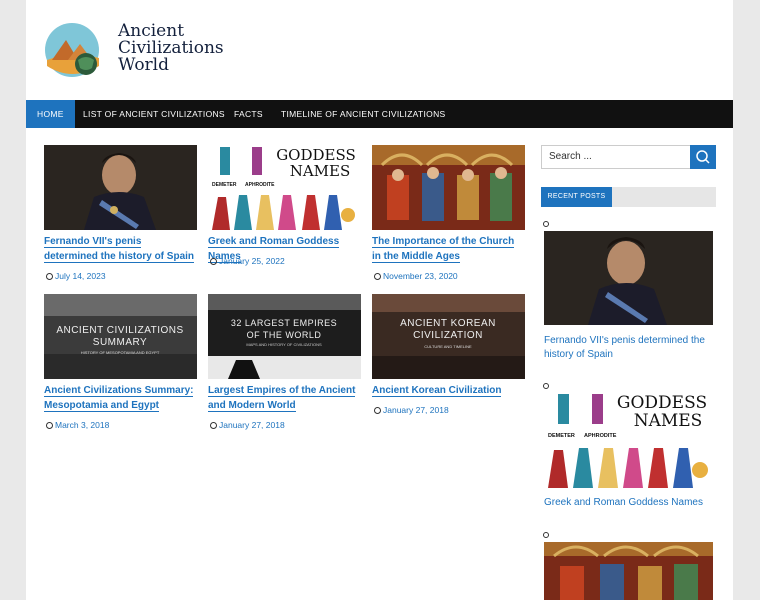  I want to click on recent-post-title: Greek and Roman Goddess Names, so click(628, 503).